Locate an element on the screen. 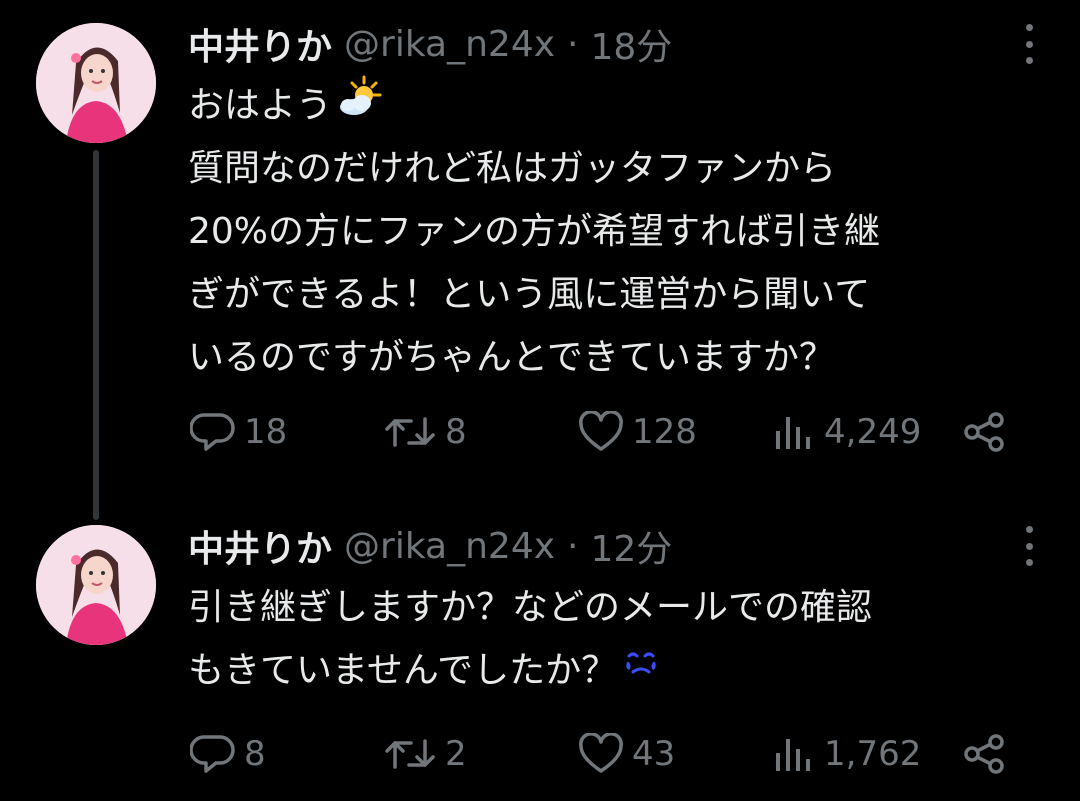 The image size is (1080, 801). like-button: 43 is located at coordinates (626, 754).